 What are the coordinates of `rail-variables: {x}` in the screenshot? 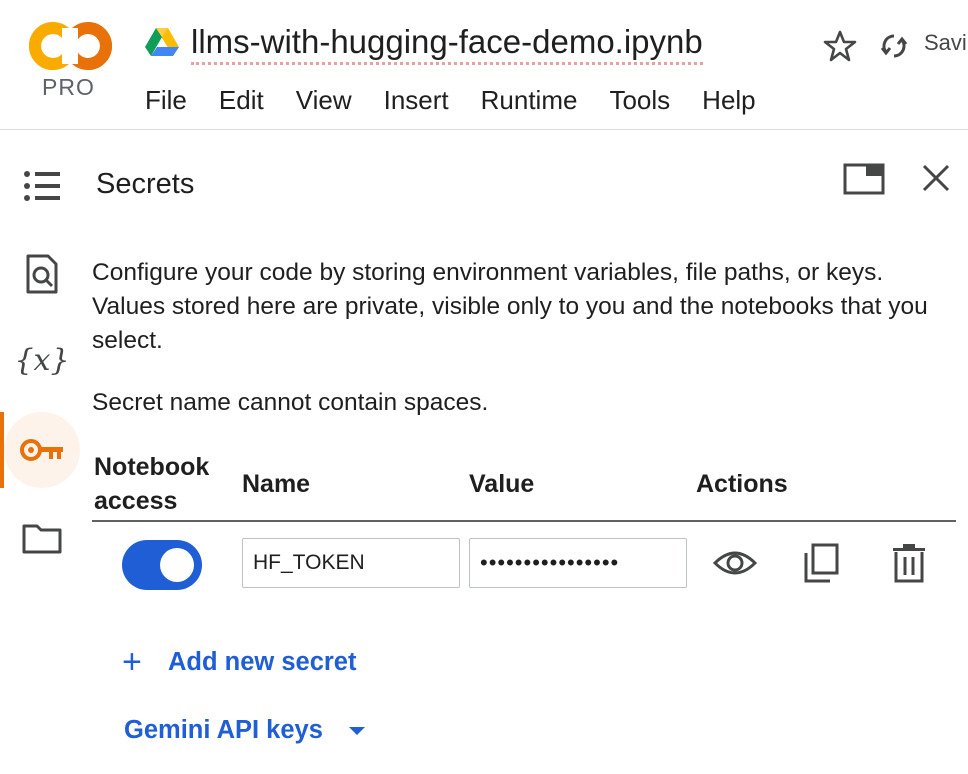 It's located at (42, 360).